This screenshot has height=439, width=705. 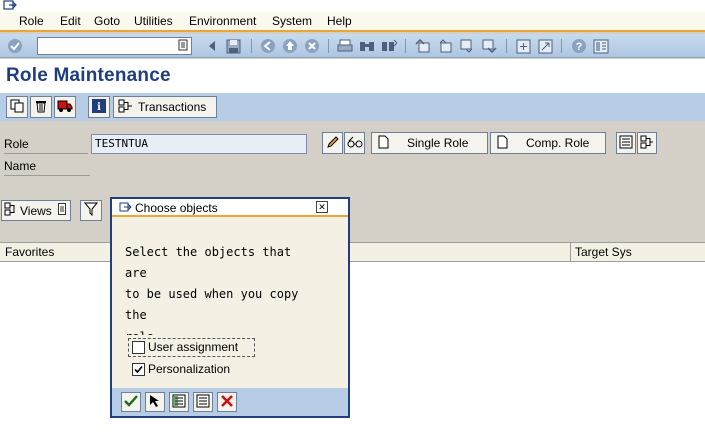 I want to click on application-toolbar: i Transactions, so click(x=352, y=107).